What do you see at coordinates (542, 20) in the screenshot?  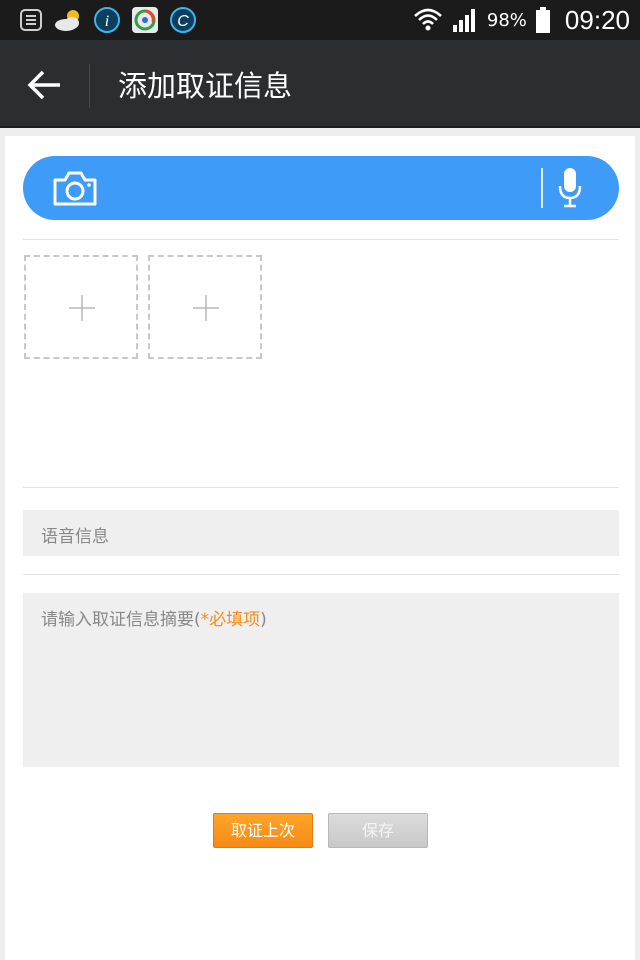 I see `battery-icon` at bounding box center [542, 20].